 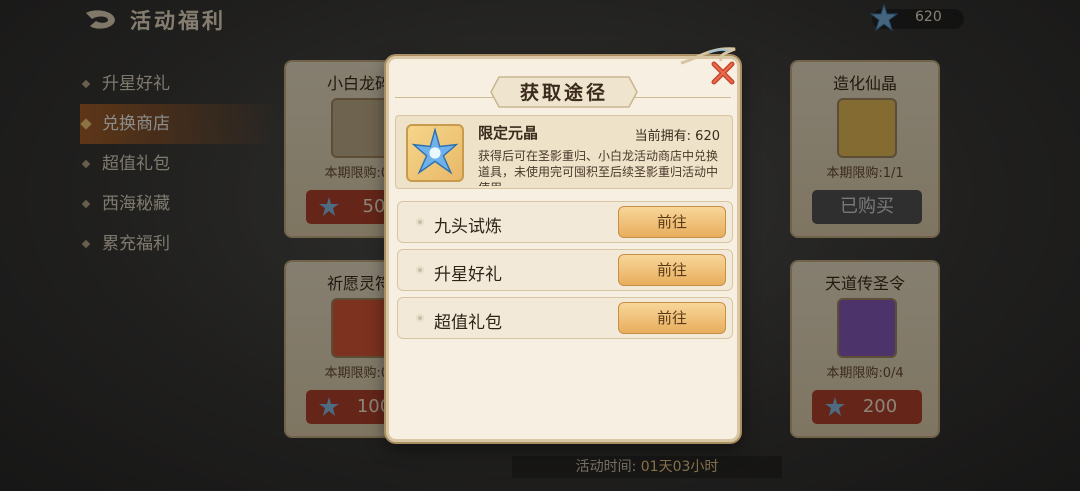 I want to click on item-token-icon, so click(x=867, y=328).